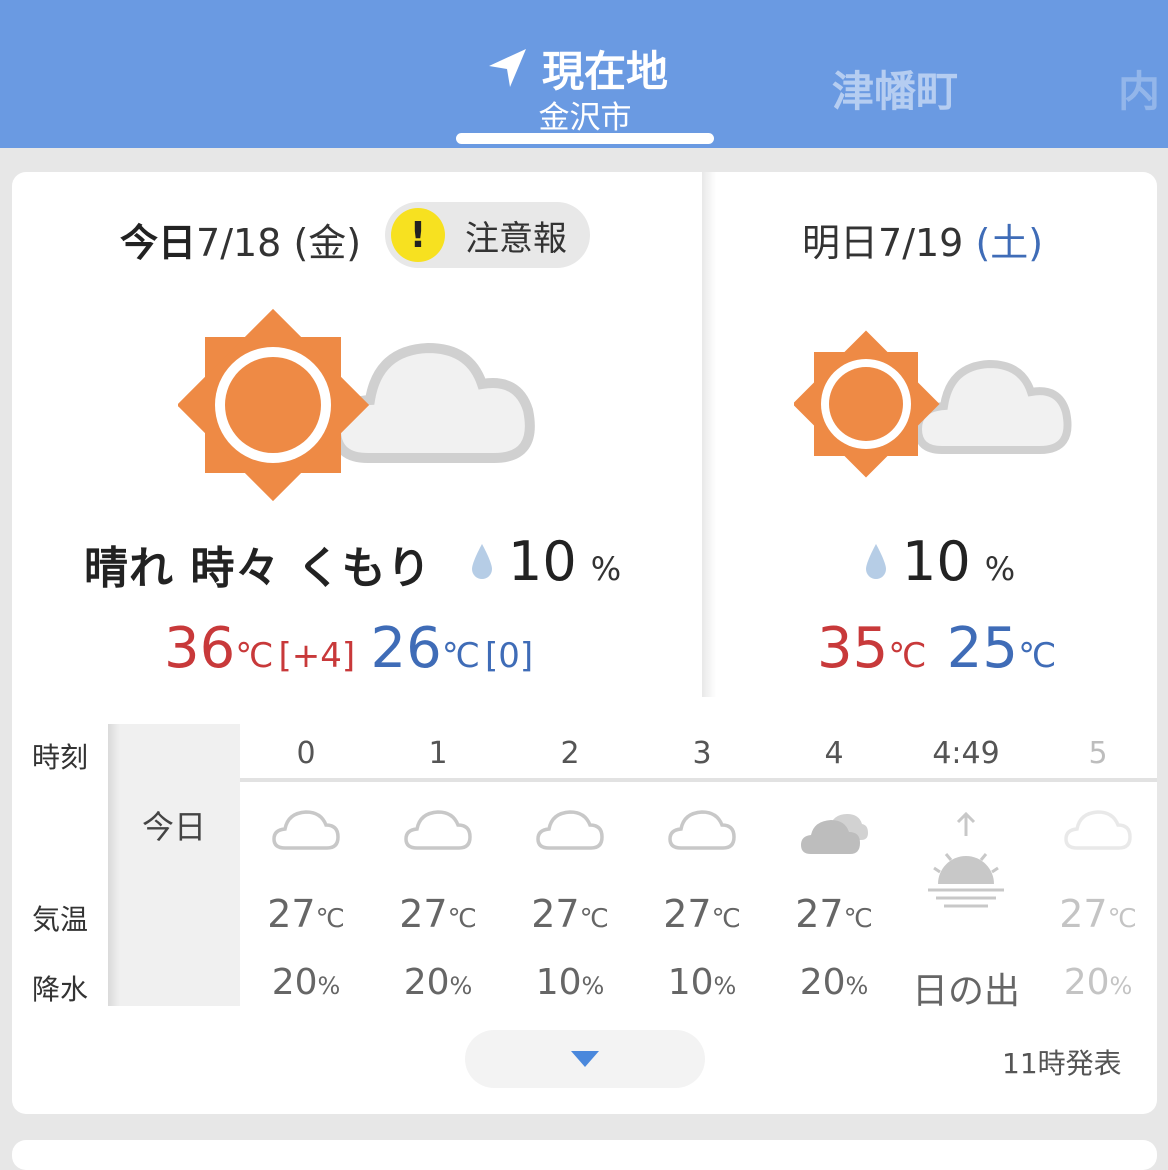 This screenshot has height=1170, width=1168. Describe the element at coordinates (895, 88) in the screenshot. I see `tab-tsubata: 津幡町` at that location.